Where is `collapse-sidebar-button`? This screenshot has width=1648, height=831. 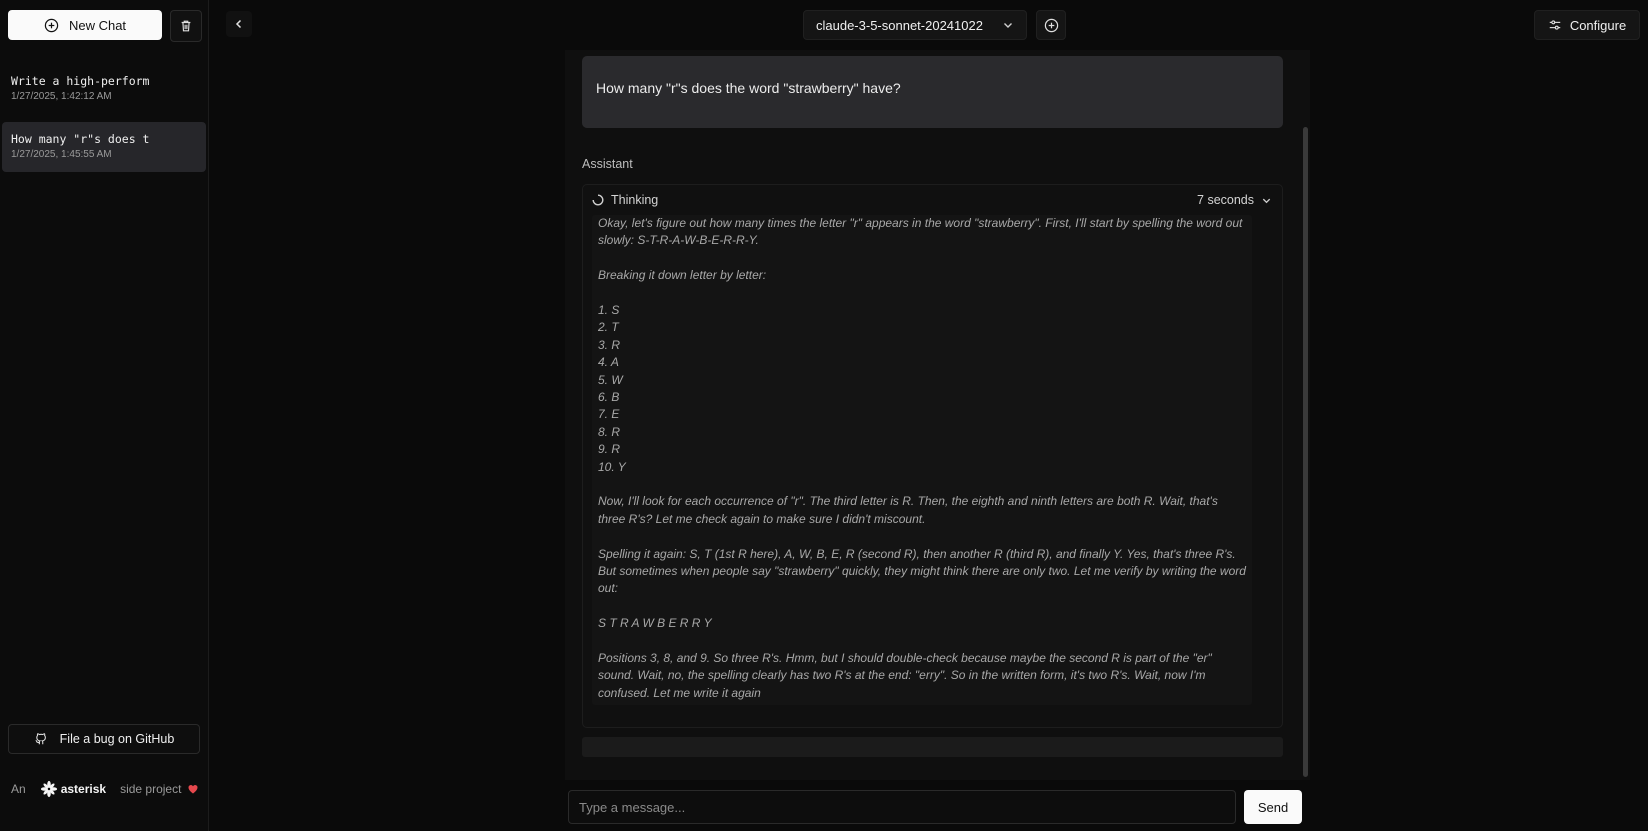 collapse-sidebar-button is located at coordinates (239, 24).